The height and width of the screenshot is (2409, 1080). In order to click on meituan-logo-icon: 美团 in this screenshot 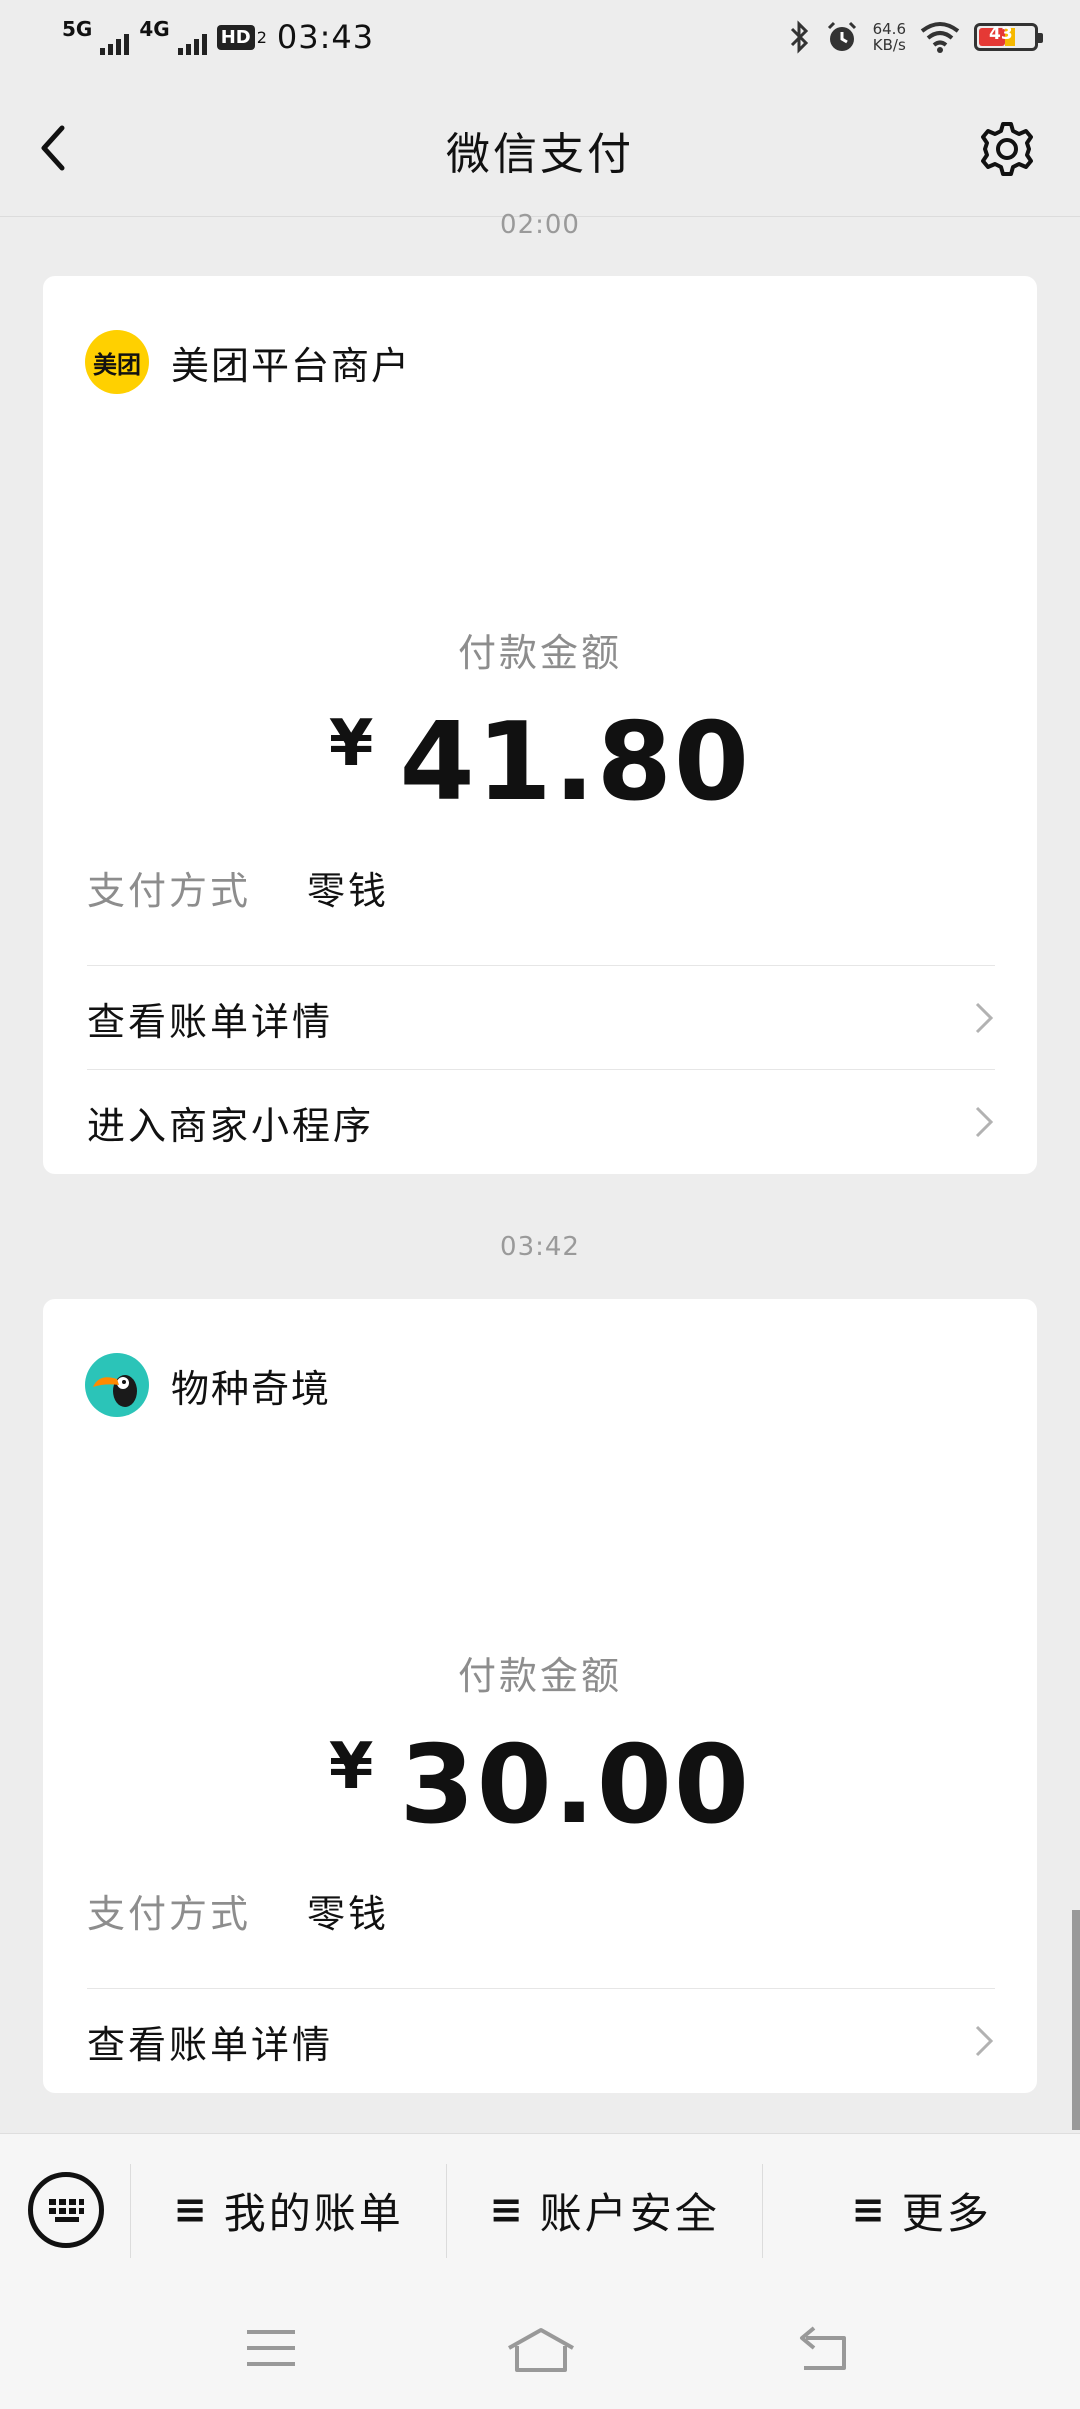, I will do `click(117, 362)`.